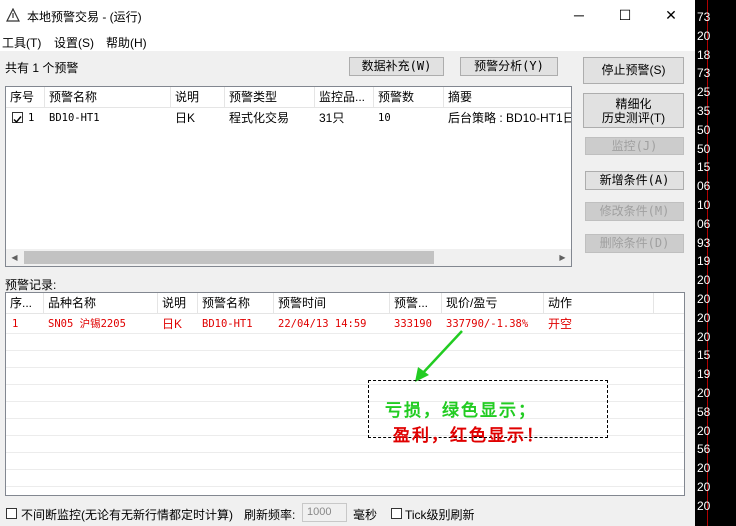 The height and width of the screenshot is (526, 736). What do you see at coordinates (259, 118) in the screenshot?
I see `cell-type: 程式化交易` at bounding box center [259, 118].